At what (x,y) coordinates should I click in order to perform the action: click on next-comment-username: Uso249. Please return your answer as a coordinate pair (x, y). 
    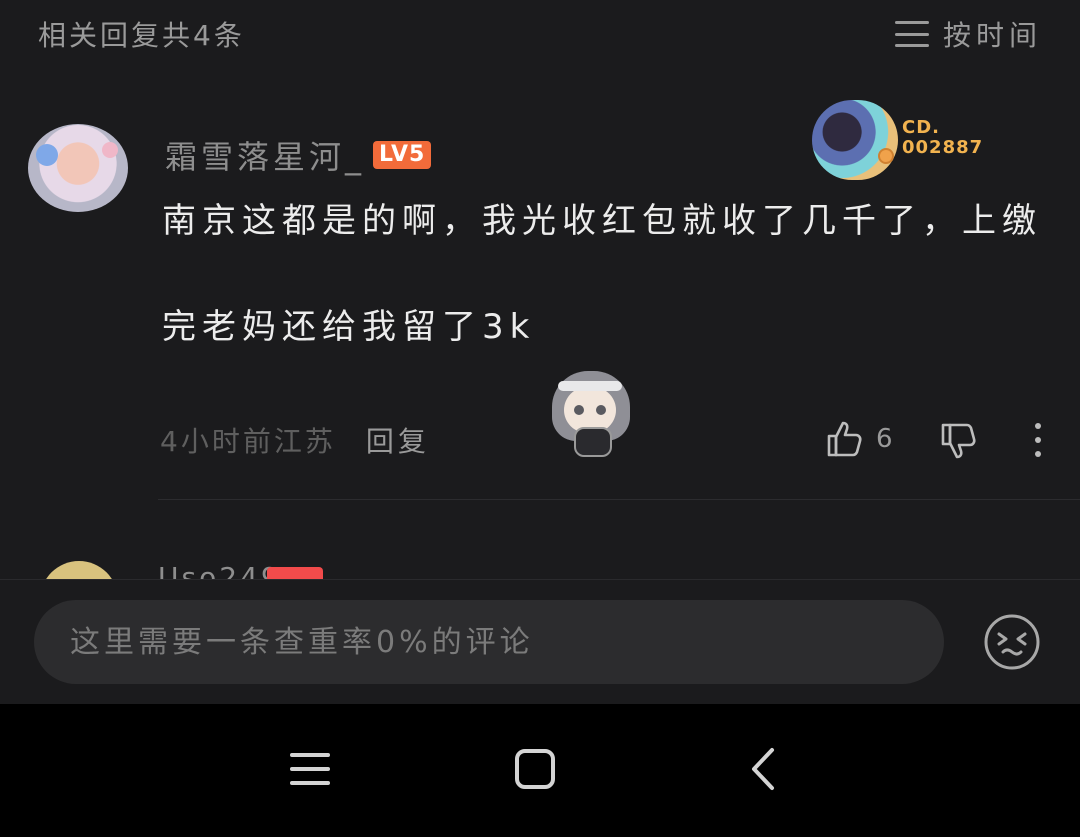
    Looking at the image, I should click on (220, 571).